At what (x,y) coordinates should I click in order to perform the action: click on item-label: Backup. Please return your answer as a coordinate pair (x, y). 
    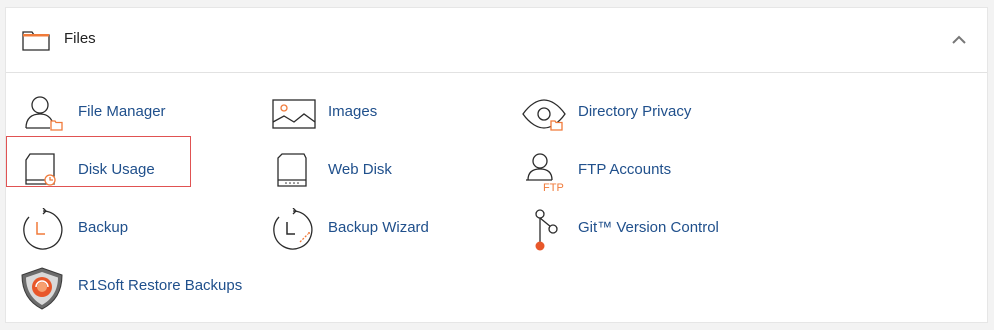
    Looking at the image, I should click on (103, 227).